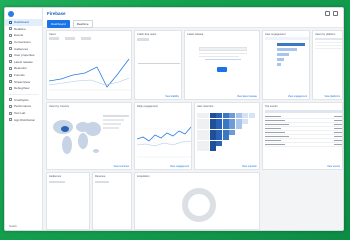 Image resolution: width=350 pixels, height=240 pixels. What do you see at coordinates (23, 113) in the screenshot?
I see `sidebar-item-test-lab: Test Lab` at bounding box center [23, 113].